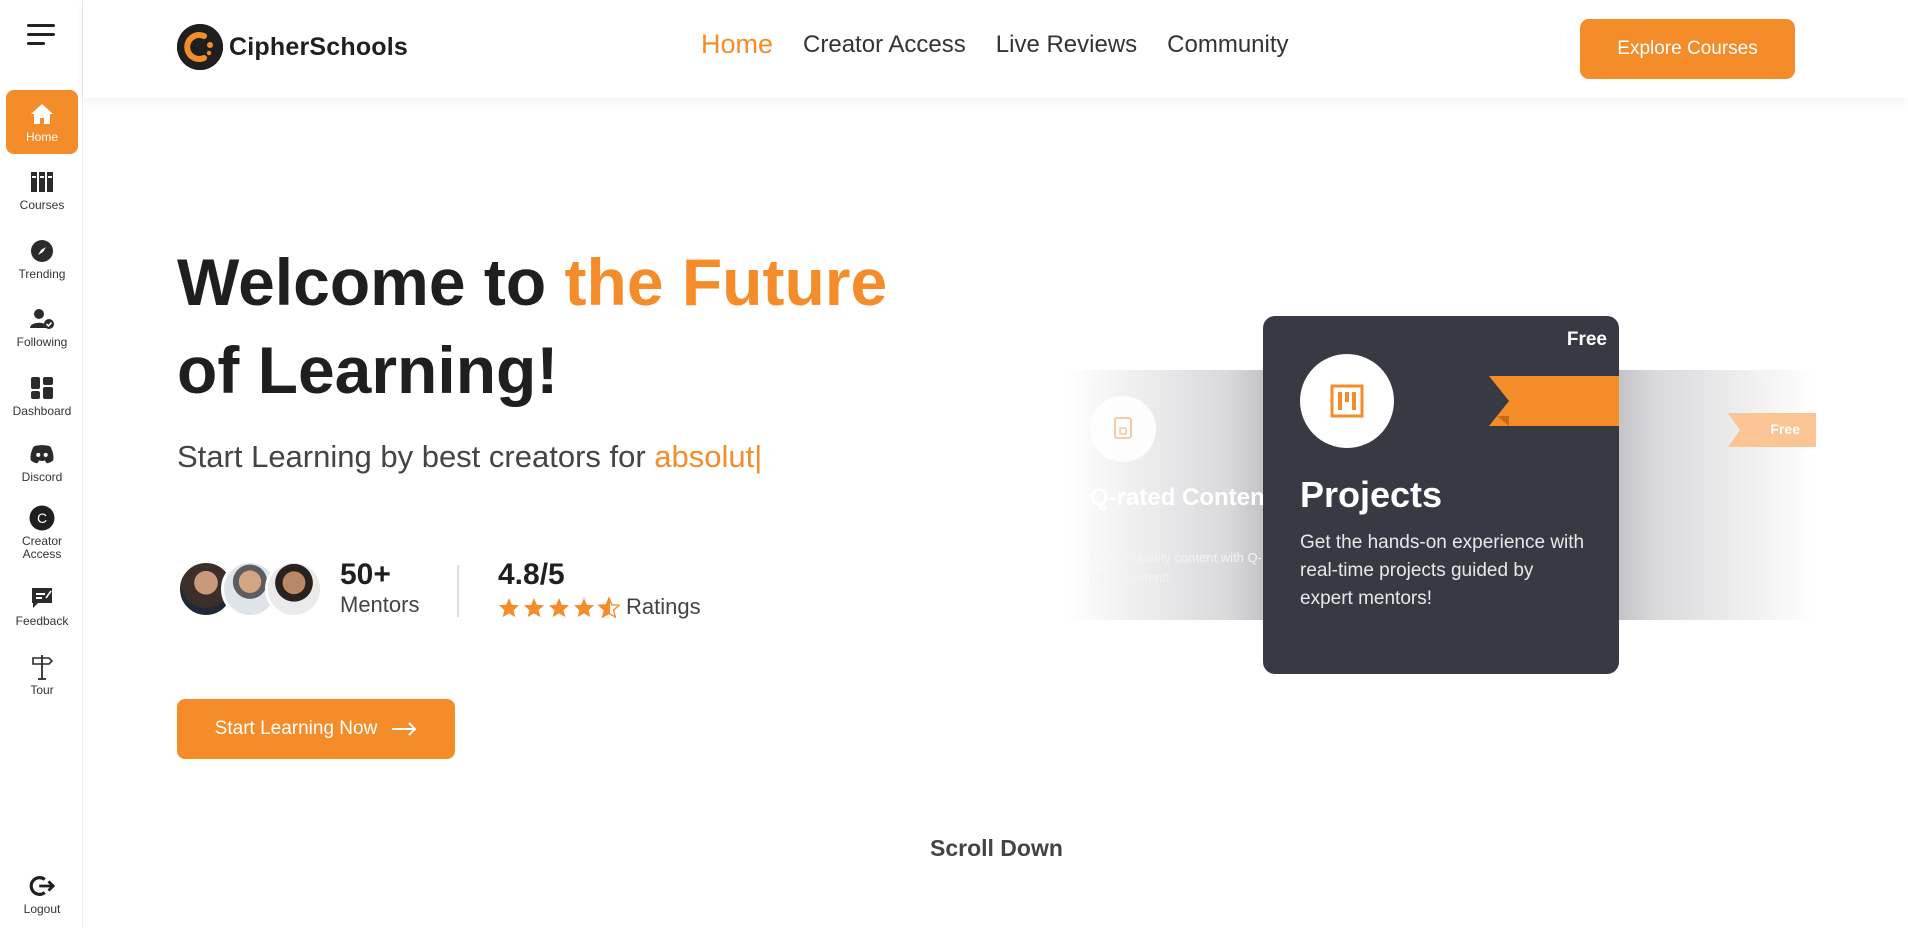  Describe the element at coordinates (42, 204) in the screenshot. I see `sidebar-item-label: Courses` at that location.